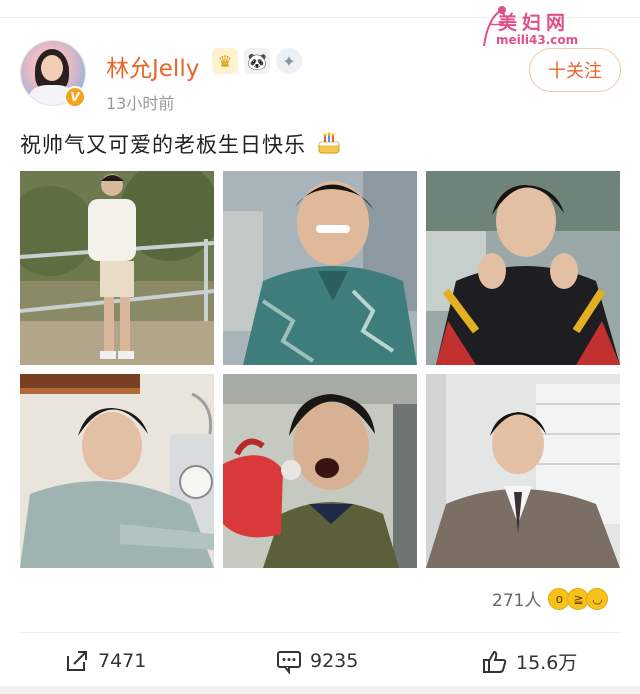 This screenshot has width=640, height=694. I want to click on site-watermark: 美妇网 meili43.com, so click(536, 26).